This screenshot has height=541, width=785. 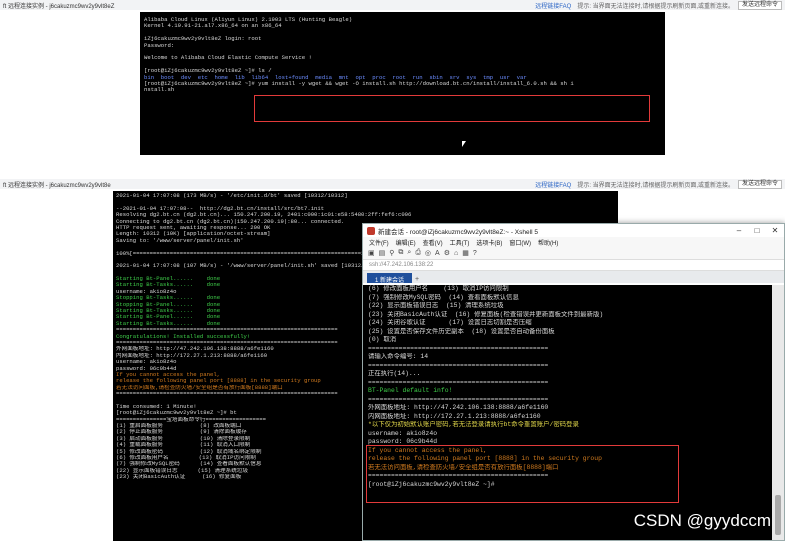 What do you see at coordinates (573, 253) in the screenshot?
I see `toolbar: ▣ ▤ ⚲ ⧉ ⌕ ⎙ ◎ A ⚙ ⌂ ▦ ?` at bounding box center [573, 253].